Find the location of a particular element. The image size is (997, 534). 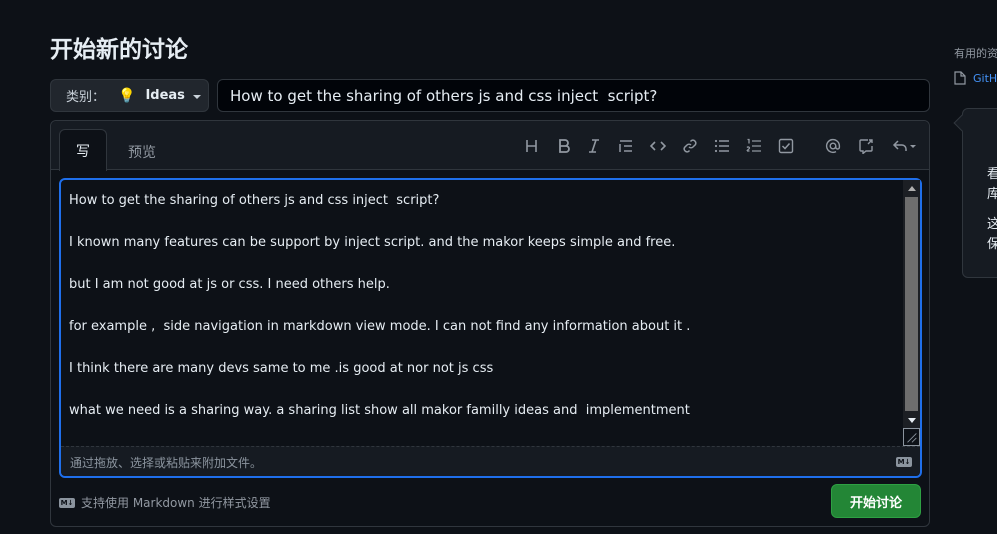

resize-handle is located at coordinates (911, 437).